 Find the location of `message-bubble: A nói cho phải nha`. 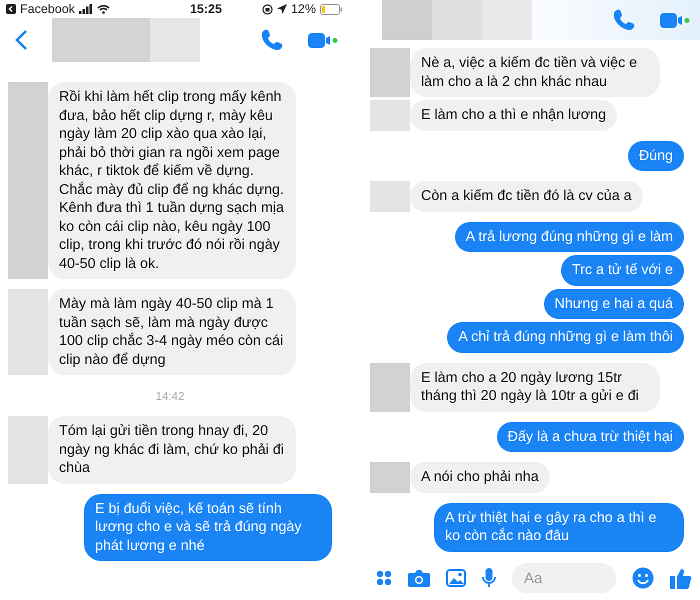

message-bubble: A nói cho phải nha is located at coordinates (480, 477).